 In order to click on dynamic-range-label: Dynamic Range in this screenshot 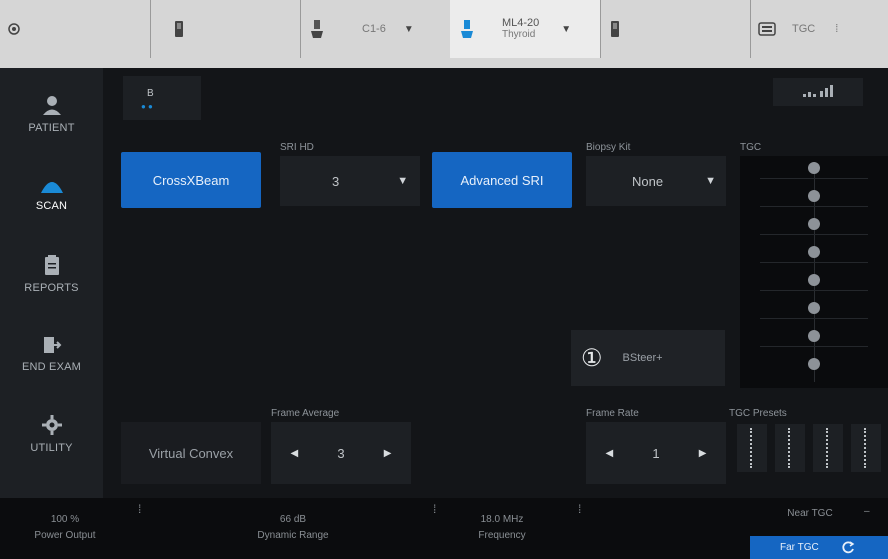, I will do `click(293, 535)`.